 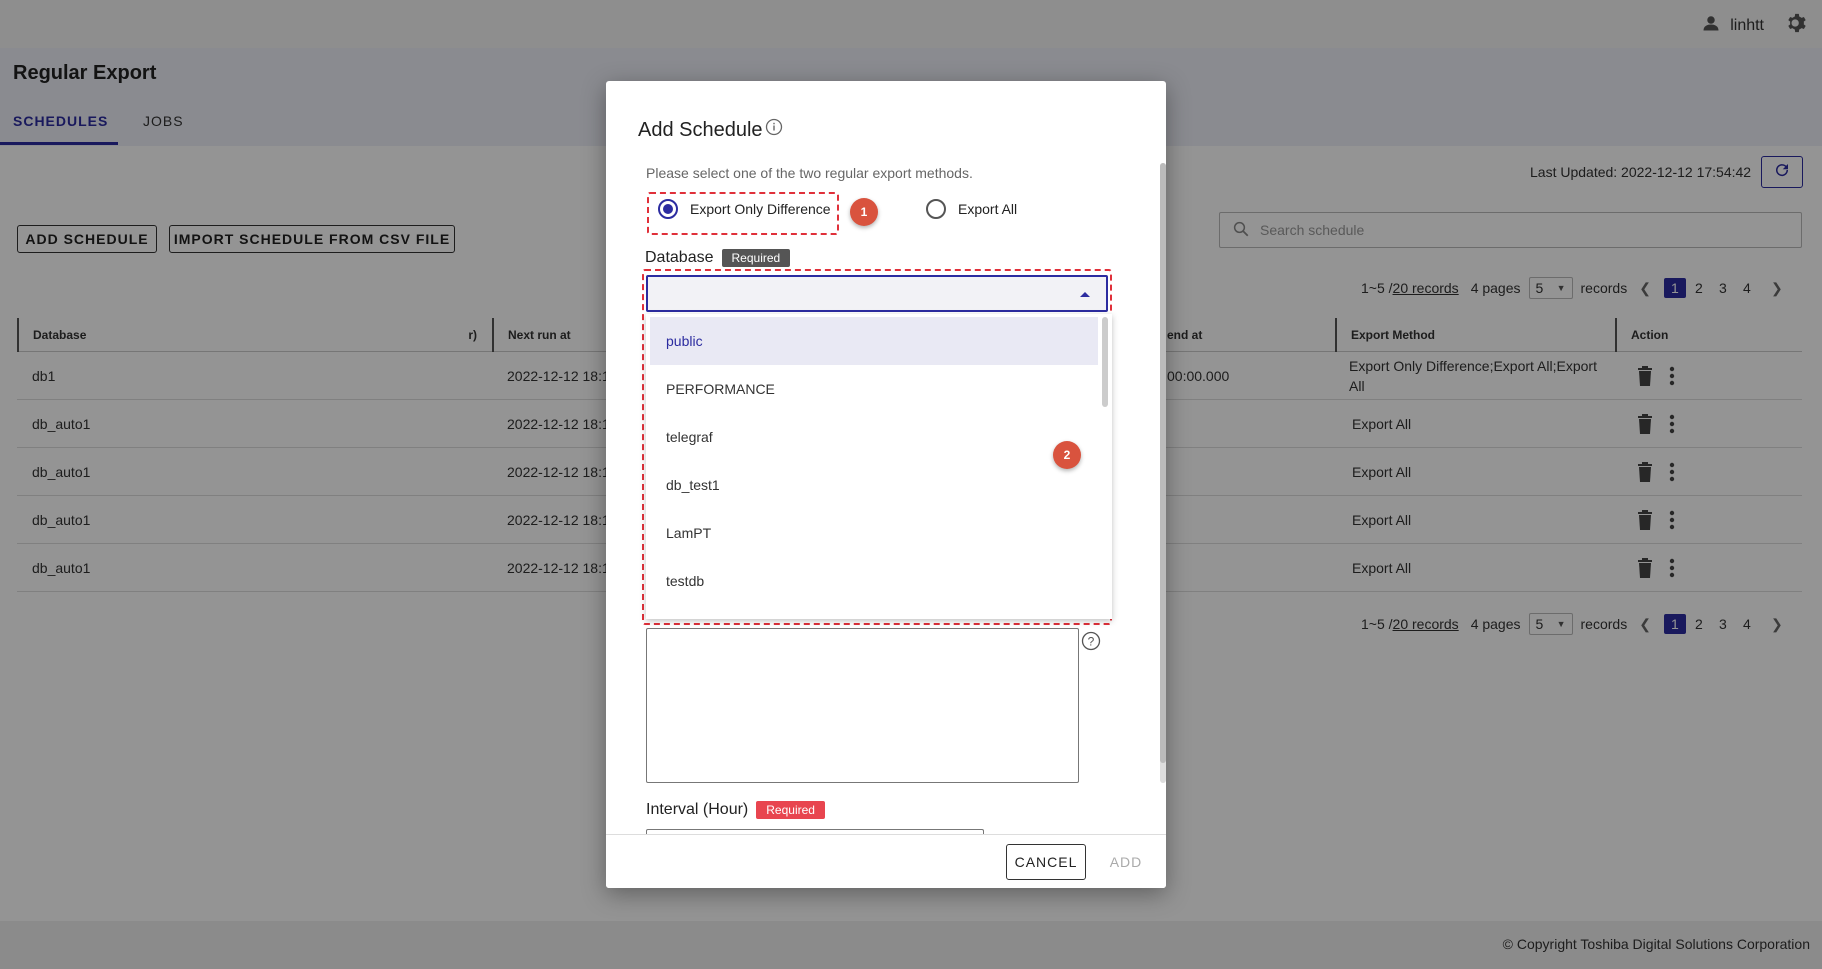 I want to click on dropdown-scrollbar, so click(x=1105, y=362).